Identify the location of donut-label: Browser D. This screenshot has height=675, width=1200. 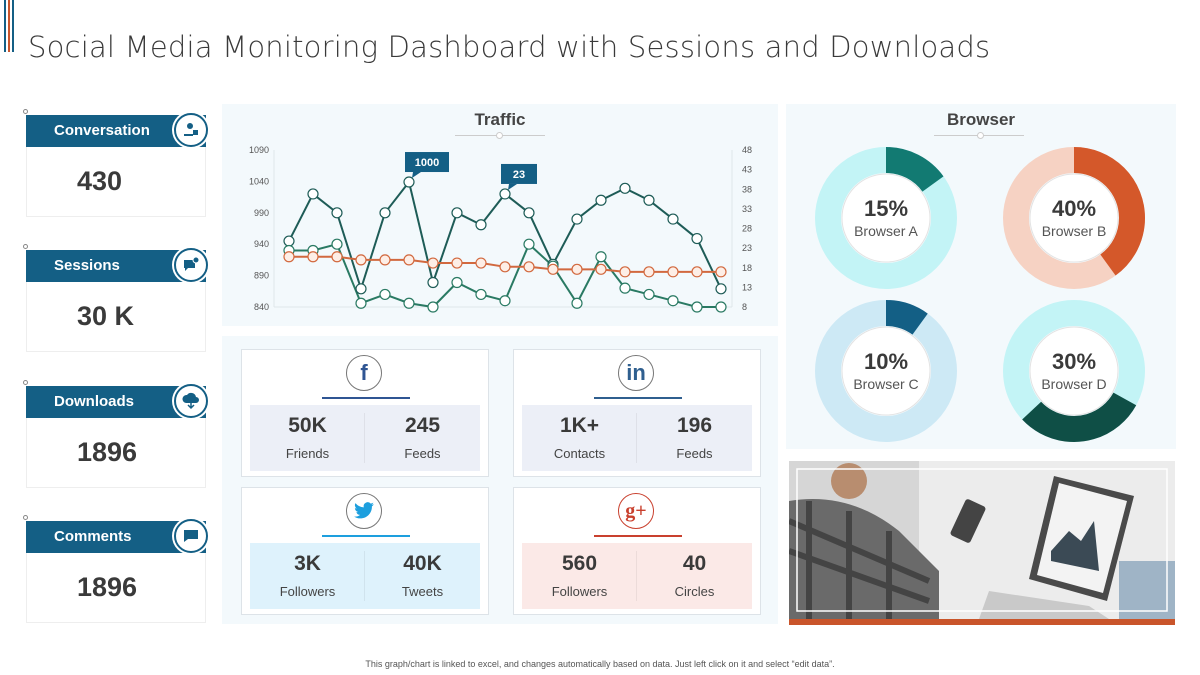
(1073, 384).